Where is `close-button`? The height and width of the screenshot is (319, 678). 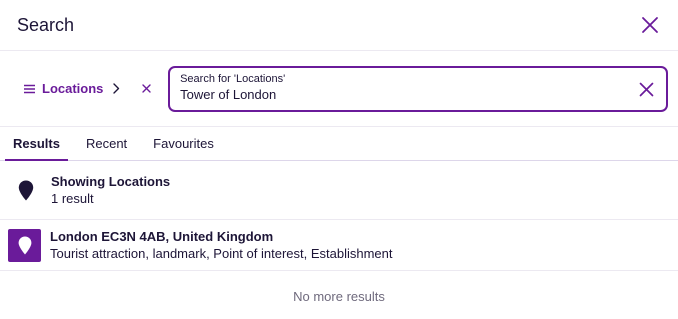
close-button is located at coordinates (650, 25).